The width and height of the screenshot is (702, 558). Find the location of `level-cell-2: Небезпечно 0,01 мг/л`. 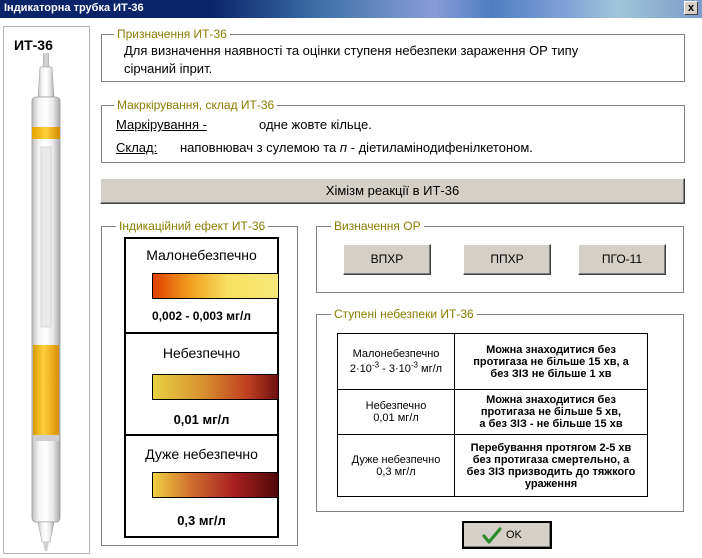

level-cell-2: Небезпечно 0,01 мг/л is located at coordinates (202, 385).